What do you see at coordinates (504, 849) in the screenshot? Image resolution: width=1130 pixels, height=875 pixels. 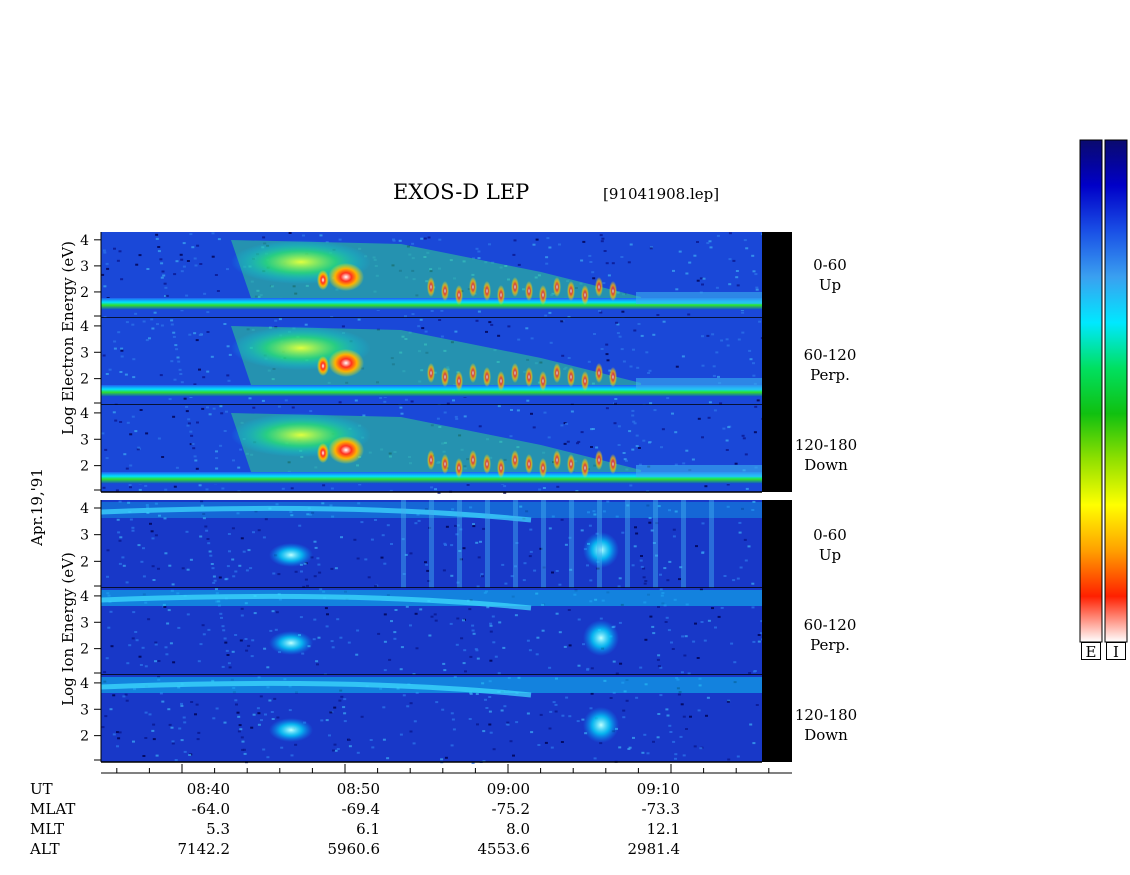 I see `row-value: 4553.6` at bounding box center [504, 849].